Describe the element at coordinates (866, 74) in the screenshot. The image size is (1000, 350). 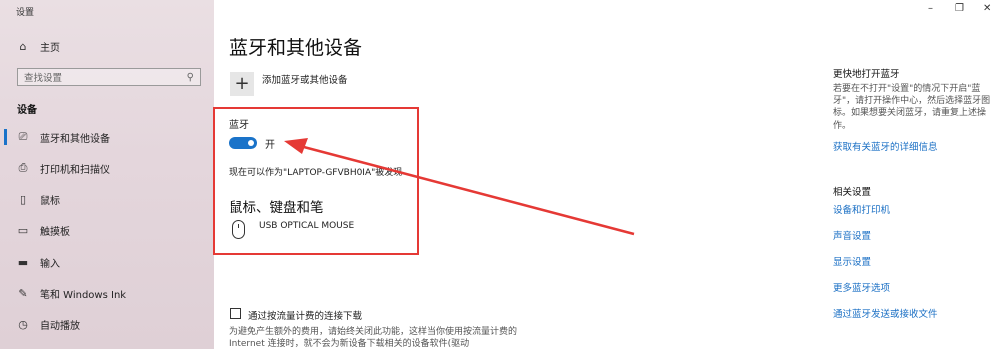
I see `quick-bluetooth-title: 更快地打开蓝牙` at that location.